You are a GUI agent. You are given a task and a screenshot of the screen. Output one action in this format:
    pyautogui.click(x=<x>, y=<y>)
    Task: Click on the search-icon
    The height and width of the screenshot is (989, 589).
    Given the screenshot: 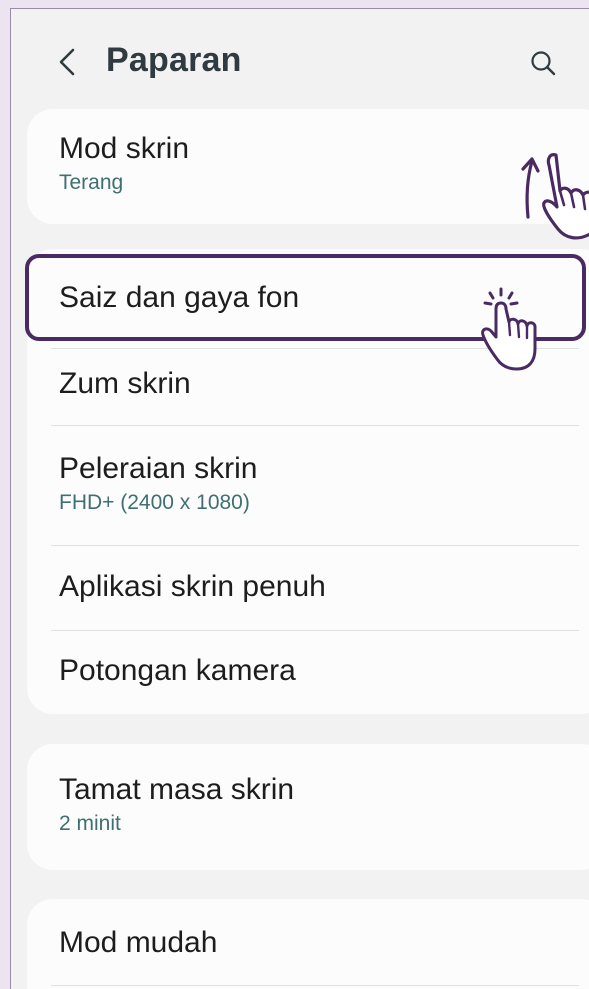 What is the action you would take?
    pyautogui.click(x=543, y=63)
    